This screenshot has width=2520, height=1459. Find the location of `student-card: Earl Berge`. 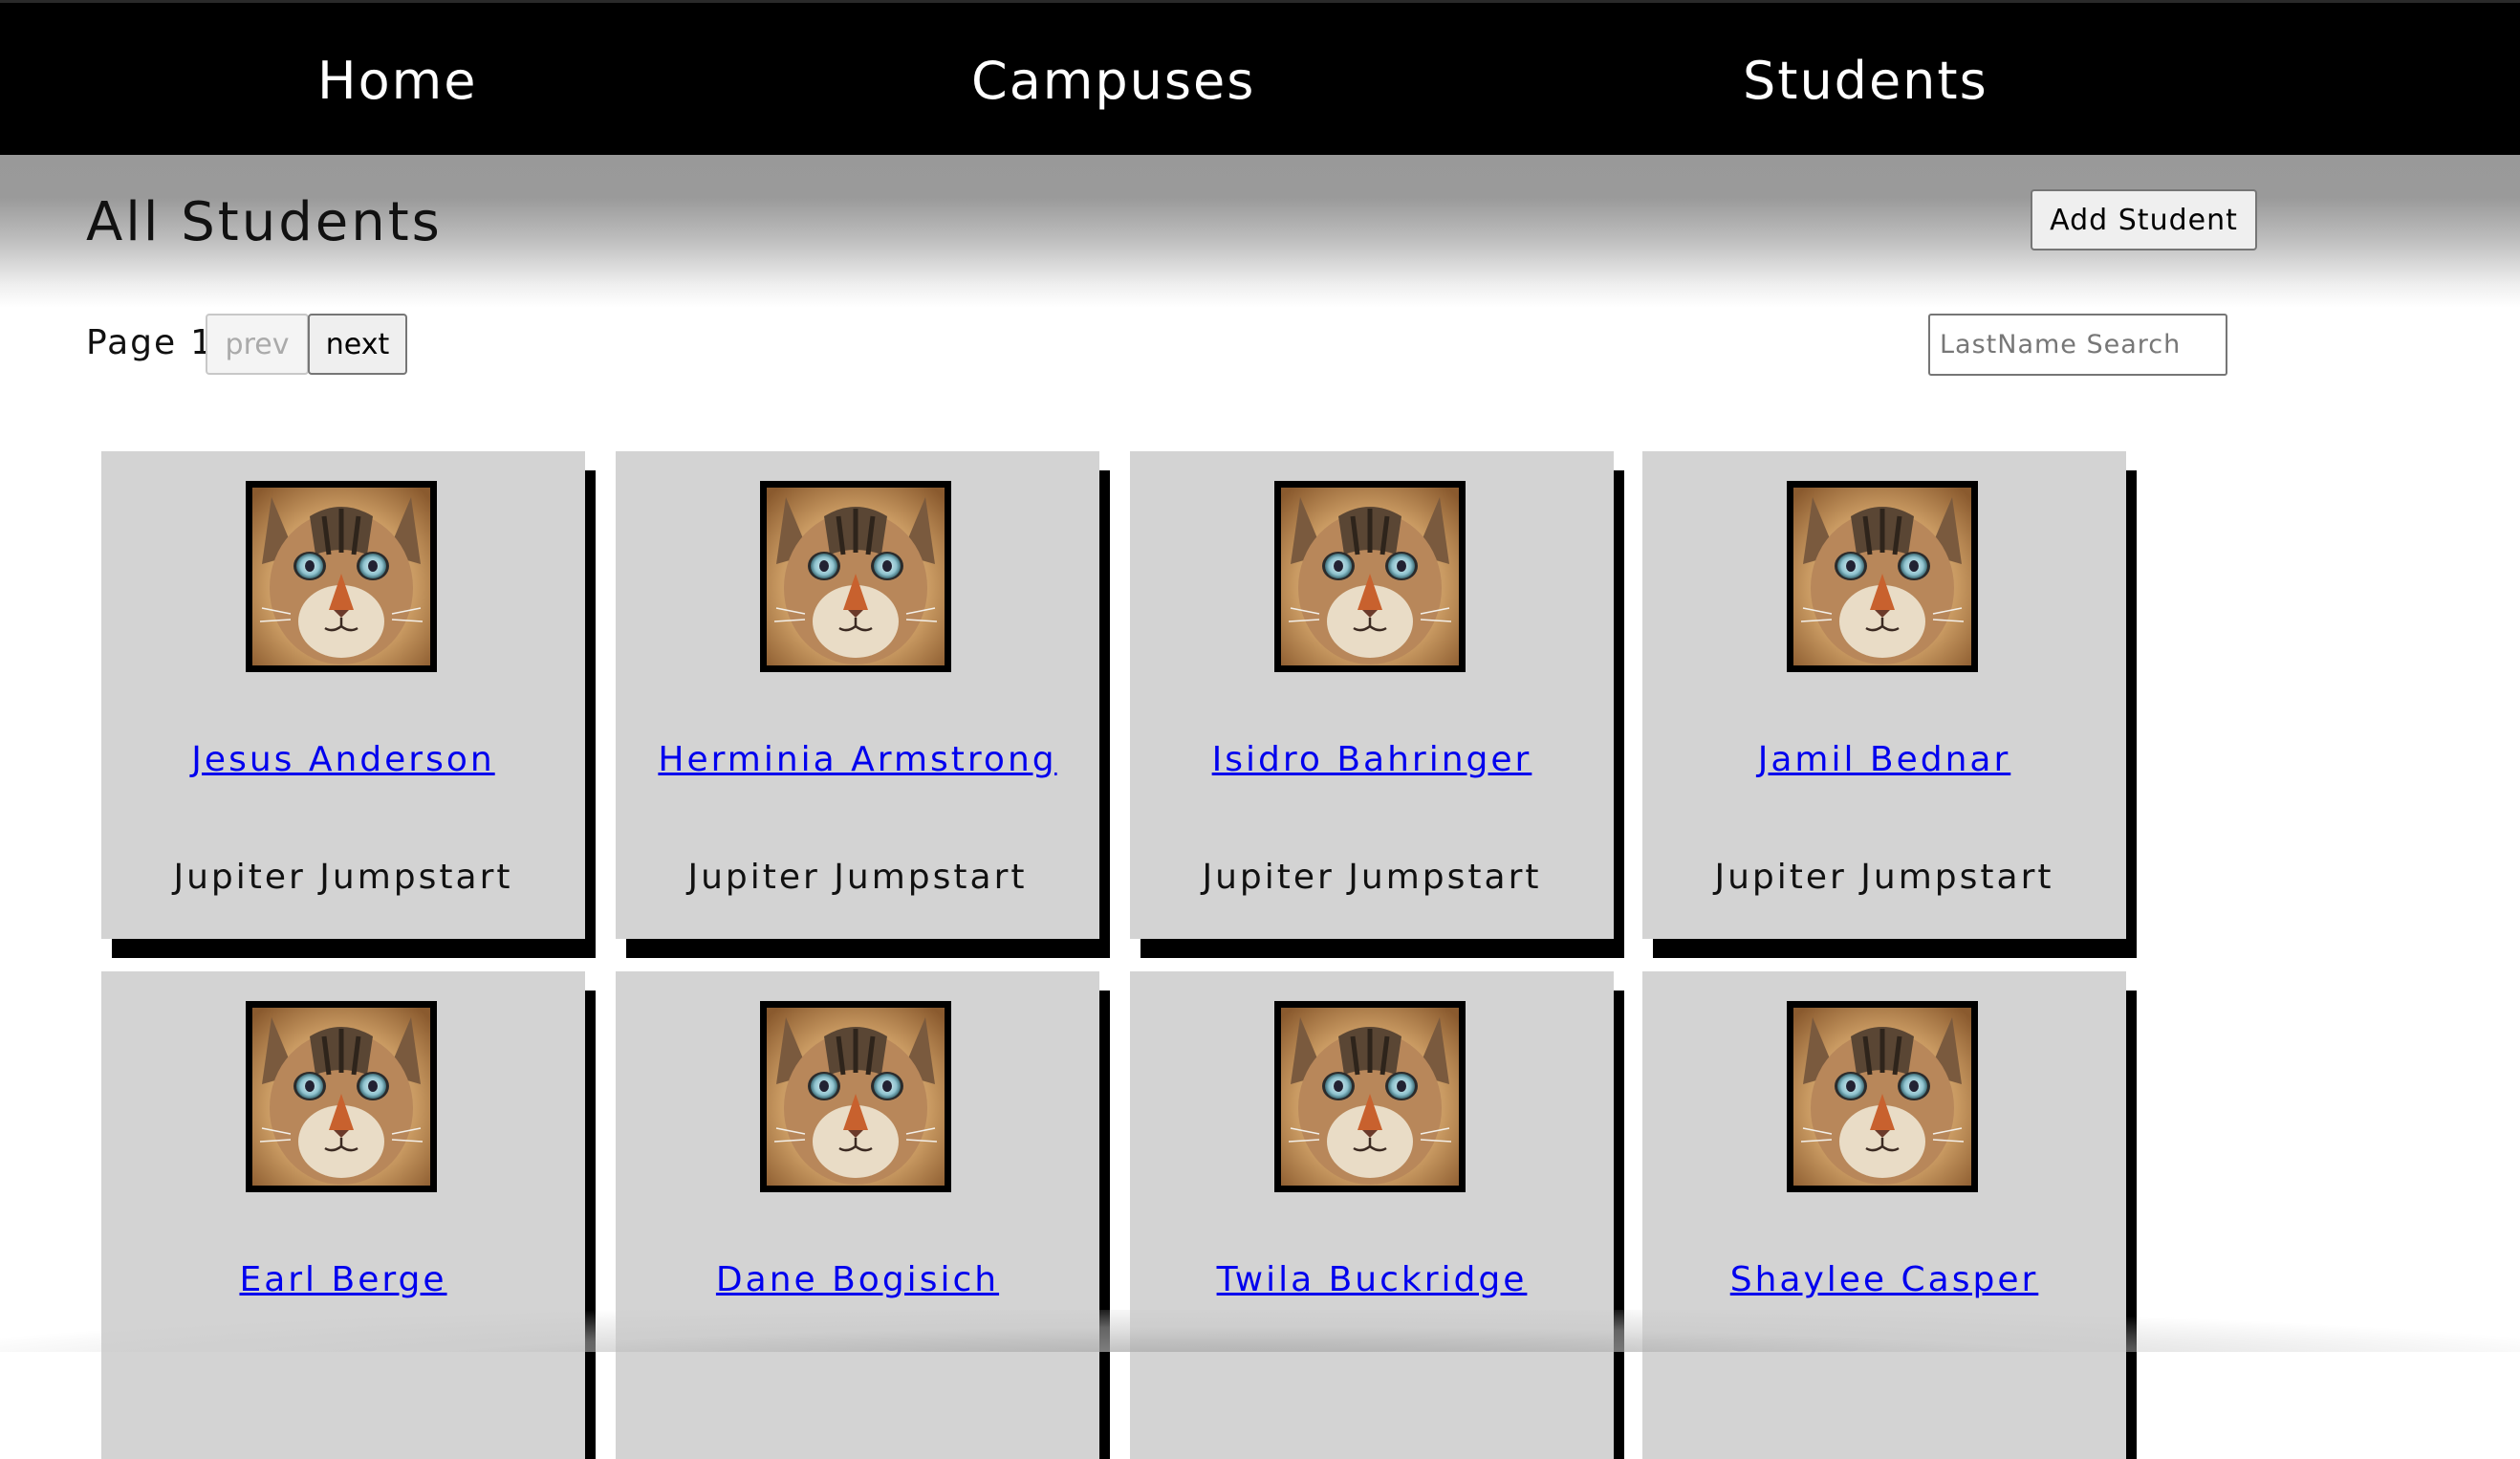

student-card: Earl Berge is located at coordinates (343, 1215).